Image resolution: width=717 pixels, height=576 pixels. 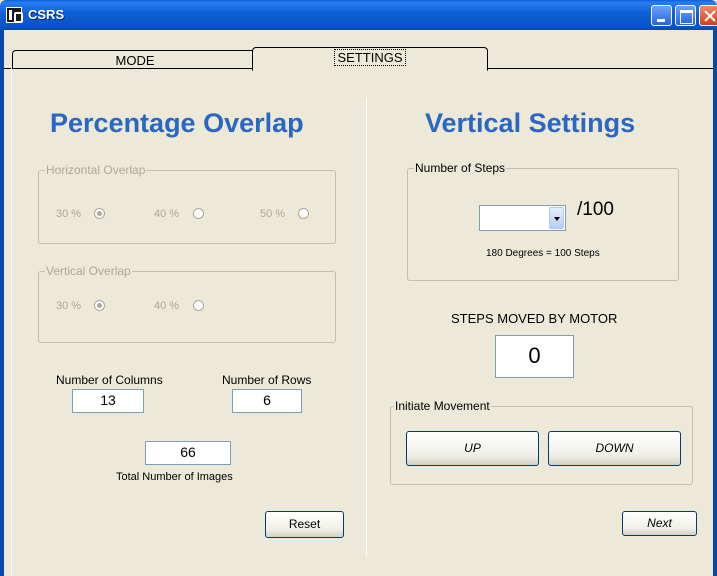 What do you see at coordinates (273, 214) in the screenshot?
I see `horizontal-50-label: 50 %` at bounding box center [273, 214].